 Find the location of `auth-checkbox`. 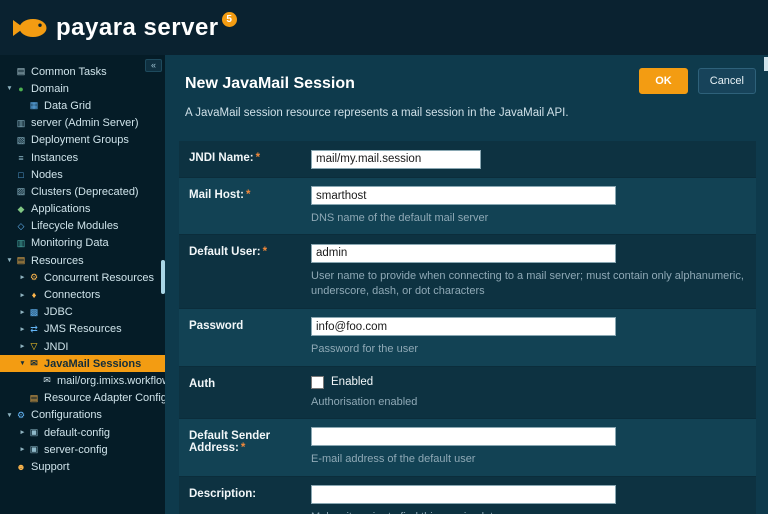

auth-checkbox is located at coordinates (317, 382).